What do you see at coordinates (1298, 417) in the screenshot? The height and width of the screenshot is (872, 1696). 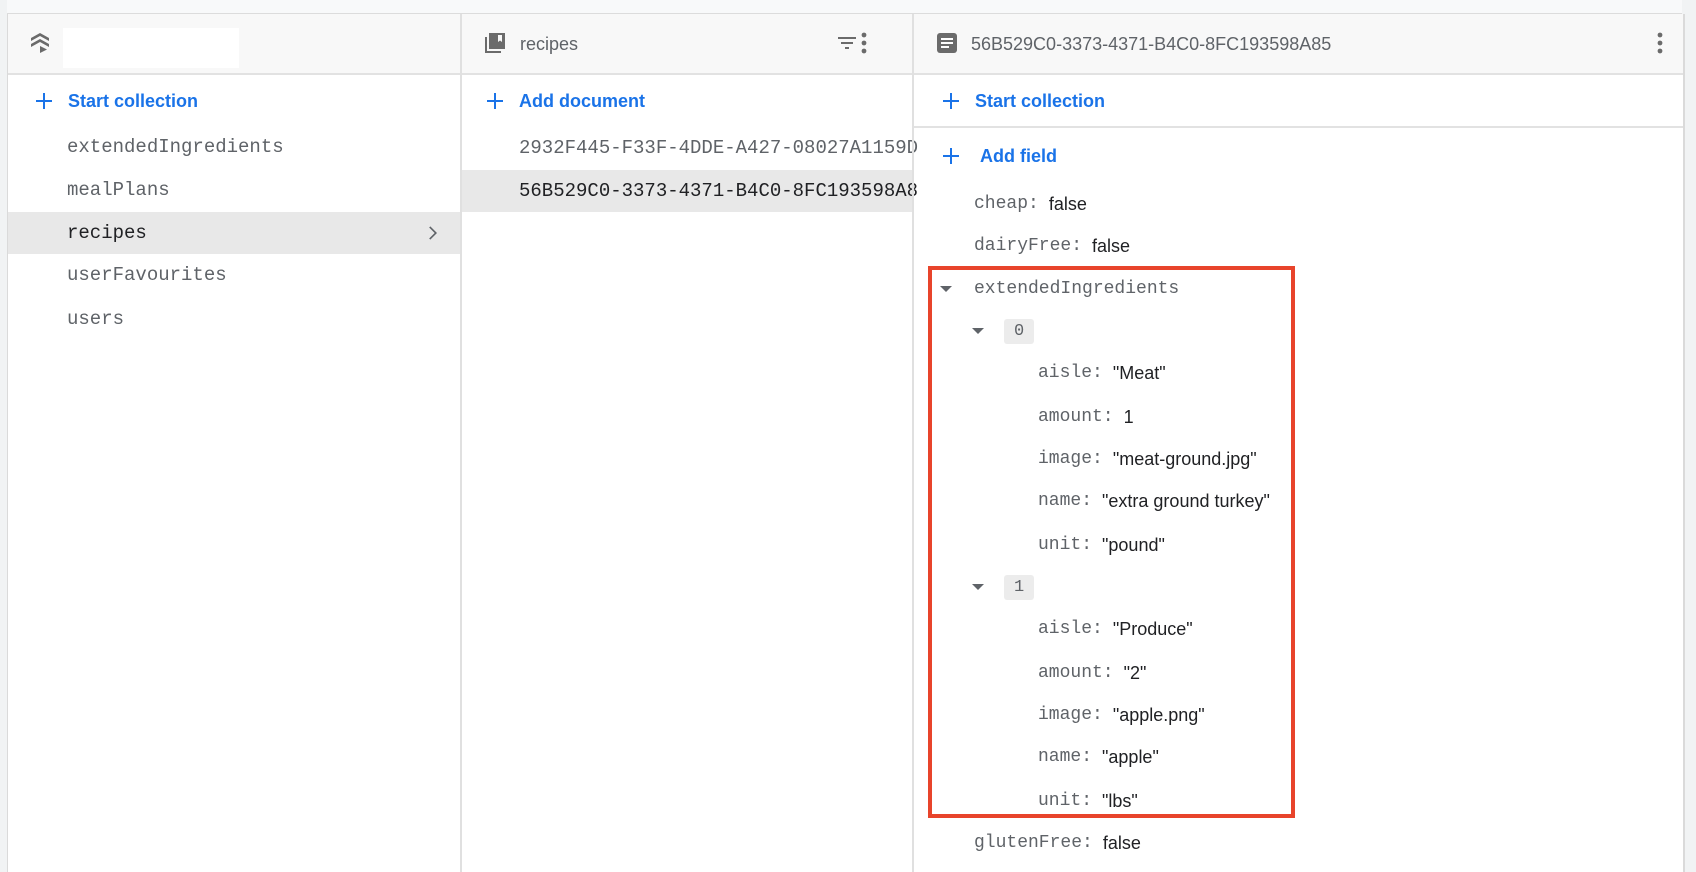 I see `field-row: amount: 1` at bounding box center [1298, 417].